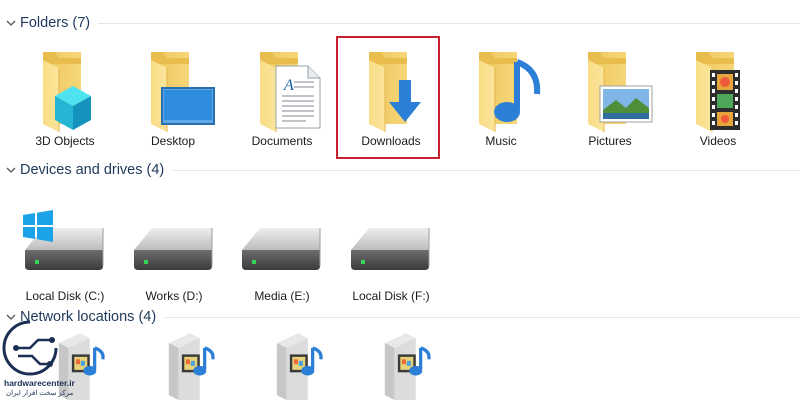  What do you see at coordinates (174, 296) in the screenshot?
I see `drive-label: Works (D:)` at bounding box center [174, 296].